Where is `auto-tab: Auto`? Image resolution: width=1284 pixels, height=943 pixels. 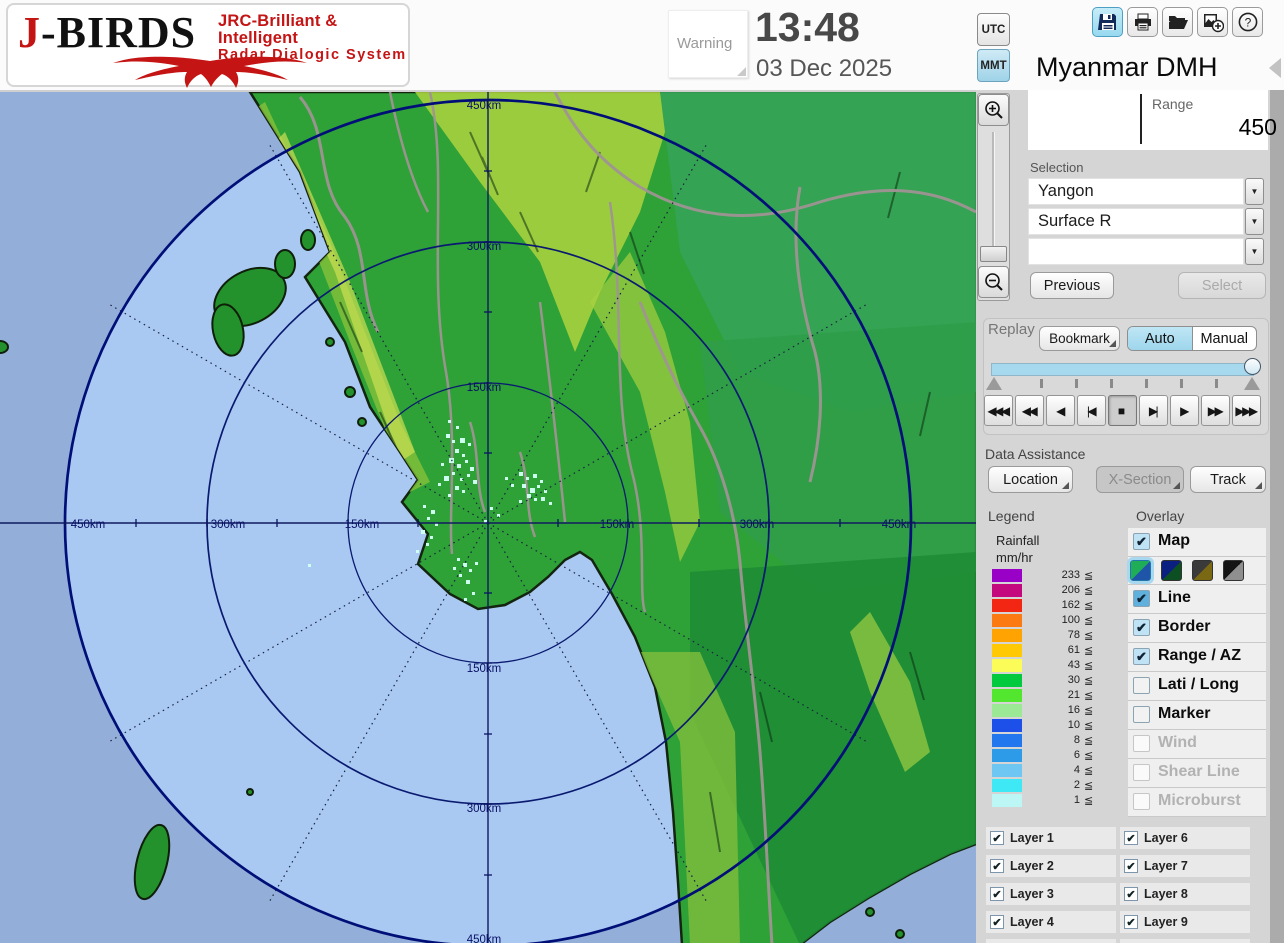
auto-tab: Auto is located at coordinates (1160, 338).